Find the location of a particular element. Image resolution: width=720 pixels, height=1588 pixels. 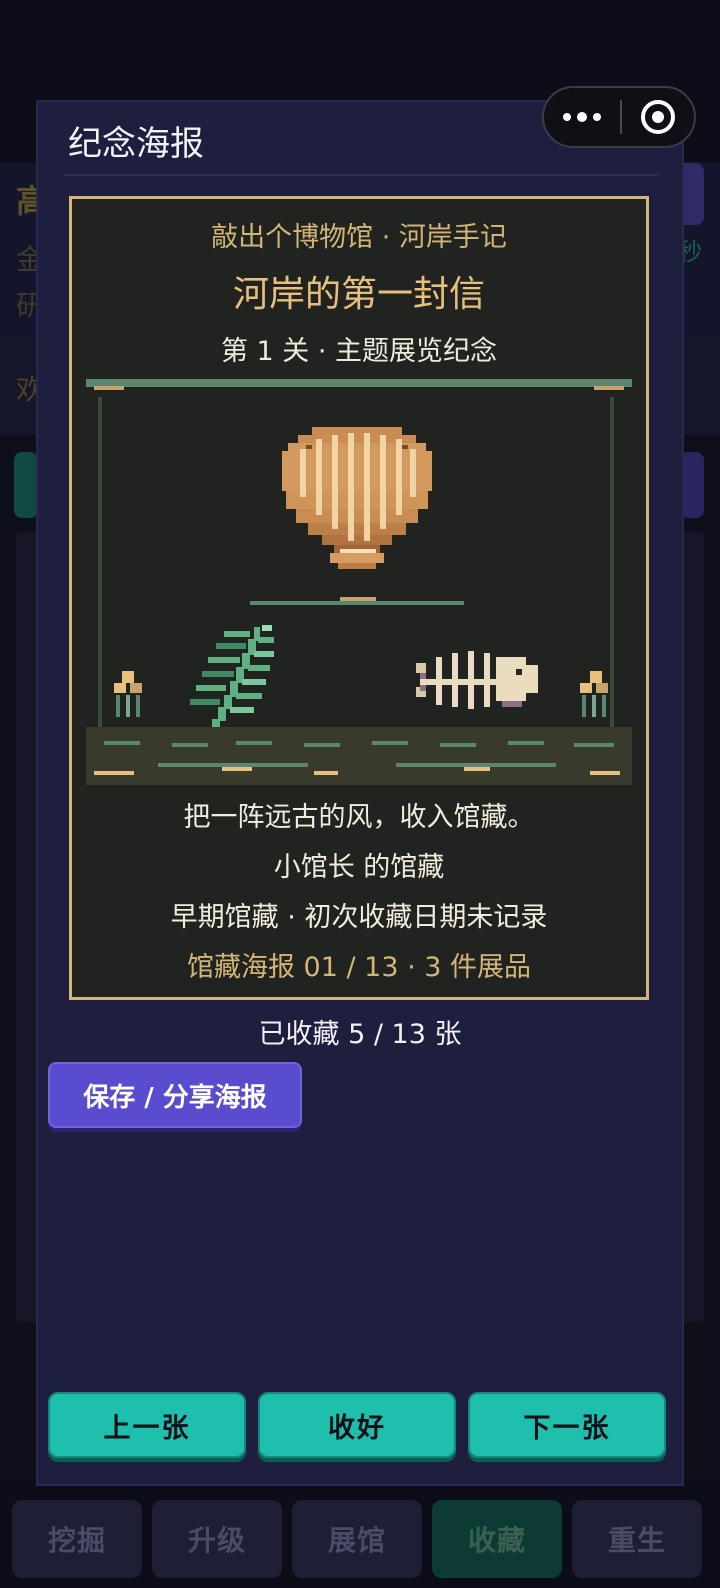

case-top-rail is located at coordinates (359, 383).